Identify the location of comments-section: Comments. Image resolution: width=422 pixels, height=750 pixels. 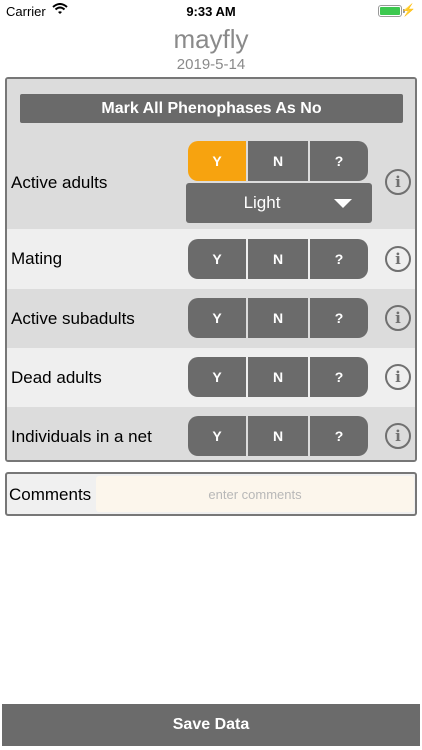
(211, 494).